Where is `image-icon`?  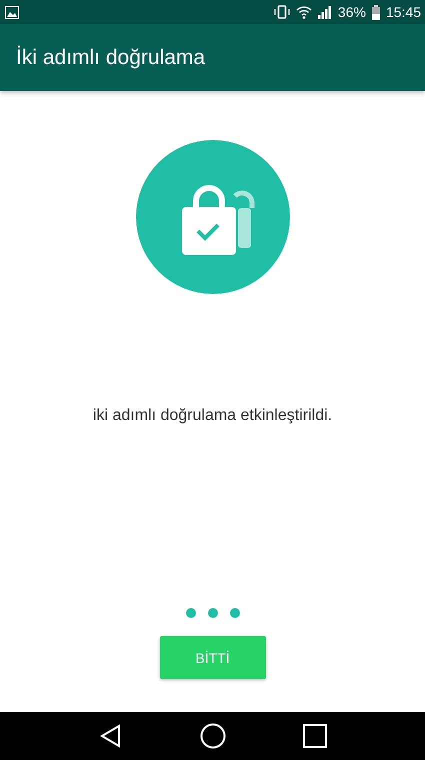
image-icon is located at coordinates (12, 12).